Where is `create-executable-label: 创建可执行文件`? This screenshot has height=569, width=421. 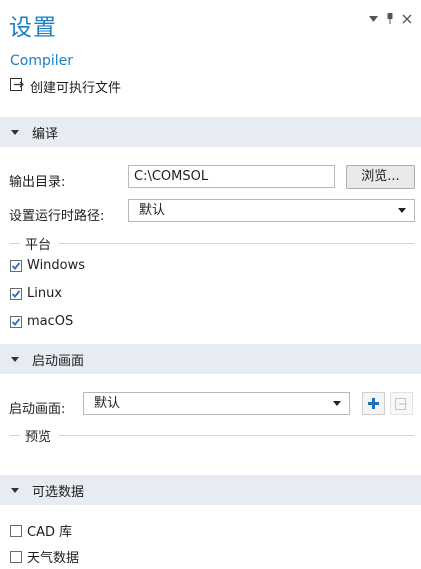
create-executable-label: 创建可执行文件 is located at coordinates (76, 88).